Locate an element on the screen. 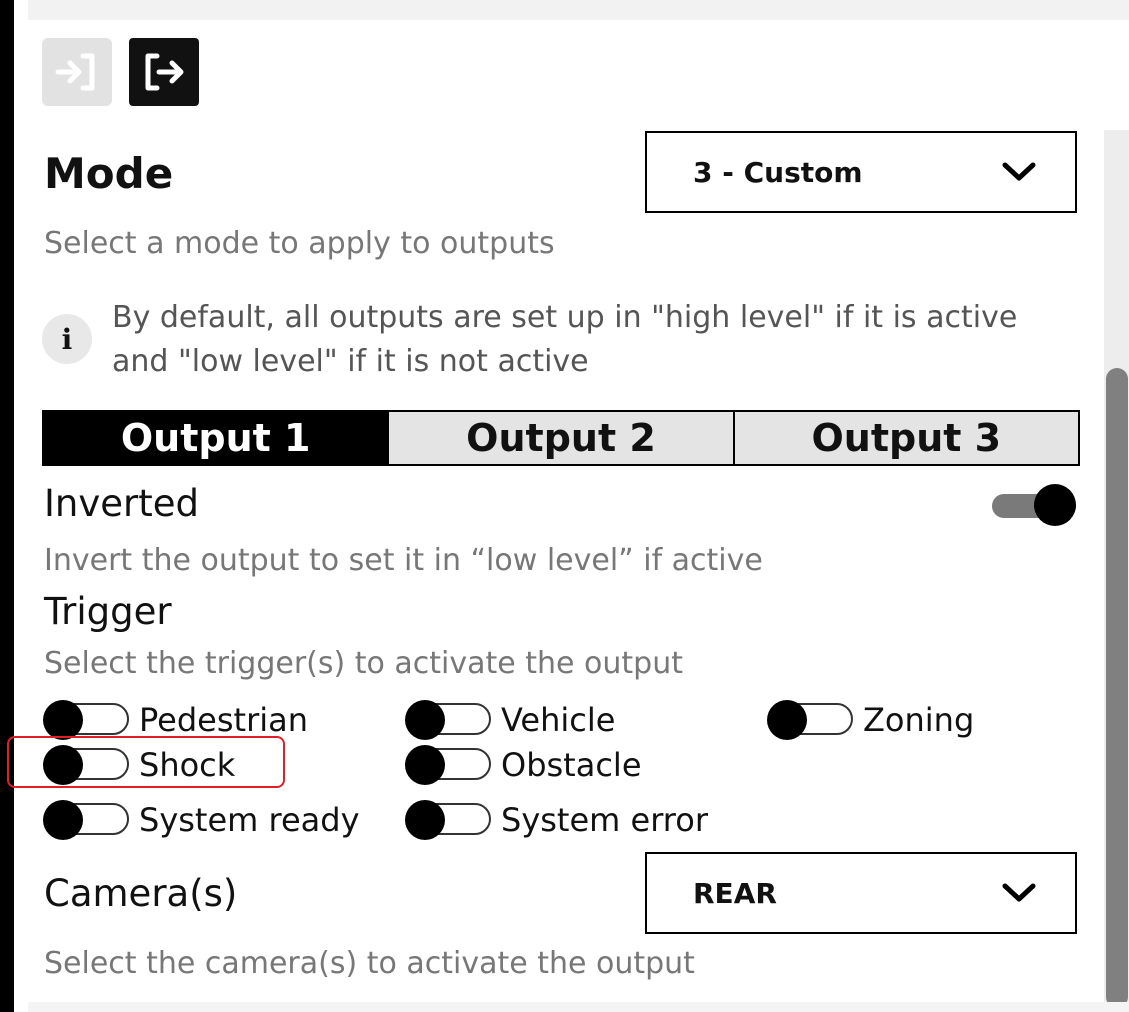  login-button is located at coordinates (77, 72).